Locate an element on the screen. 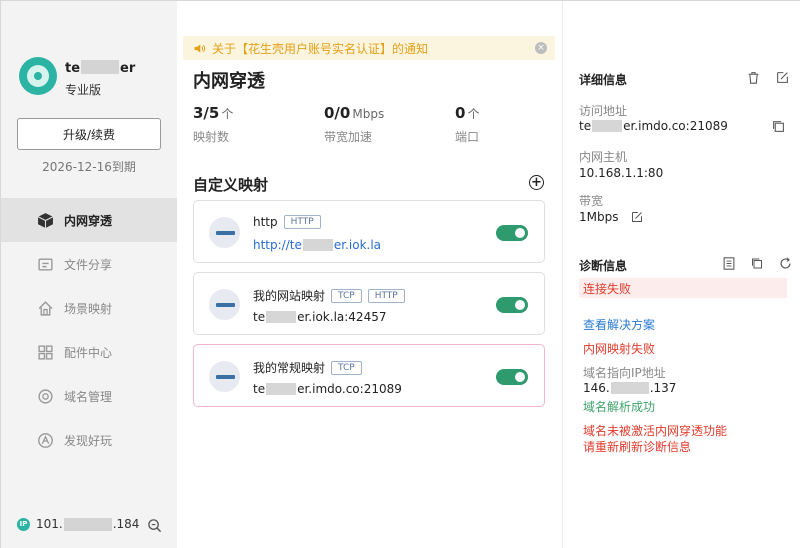 The image size is (800, 548). nav-item-accessory-center: 配件中心 is located at coordinates (89, 352).